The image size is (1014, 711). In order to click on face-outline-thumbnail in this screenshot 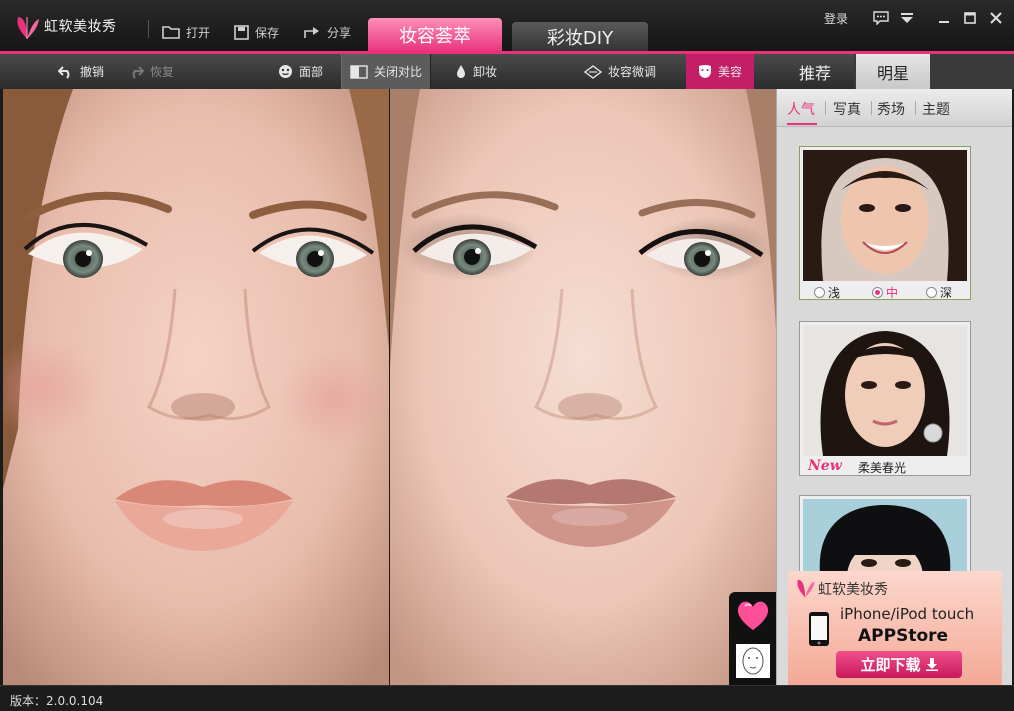, I will do `click(753, 661)`.